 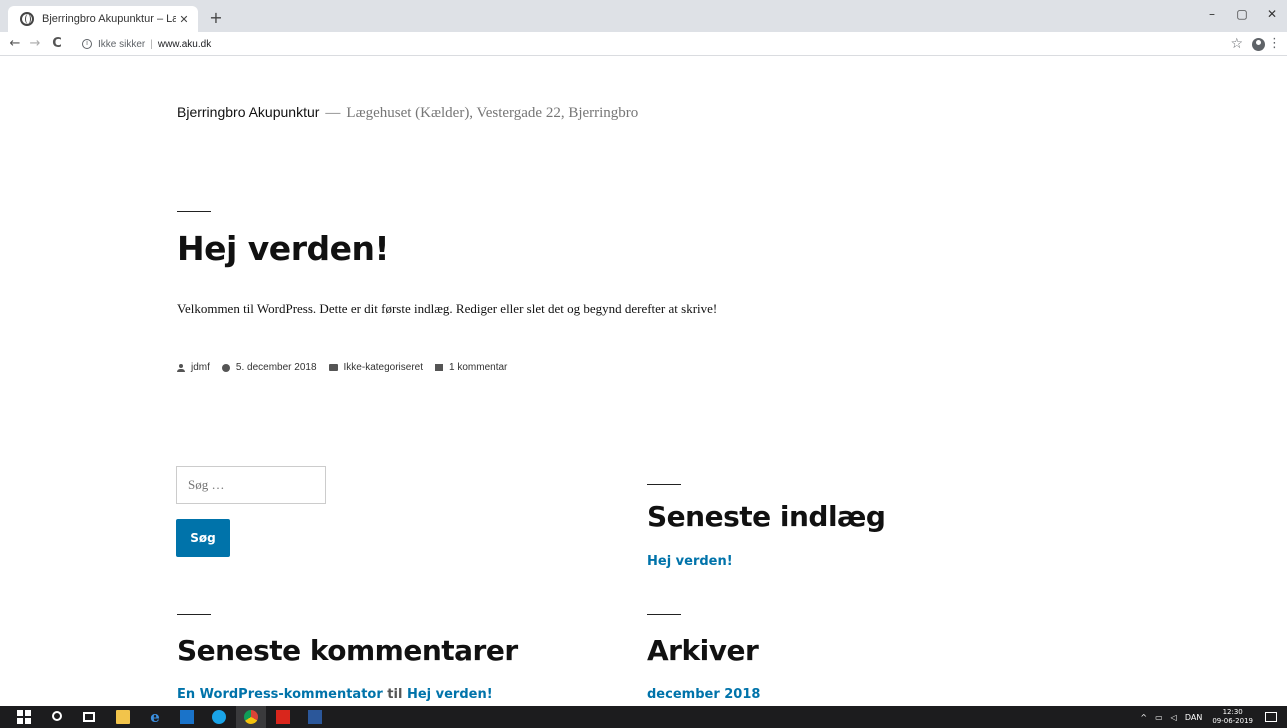 What do you see at coordinates (664, 614) in the screenshot?
I see `archives-divider` at bounding box center [664, 614].